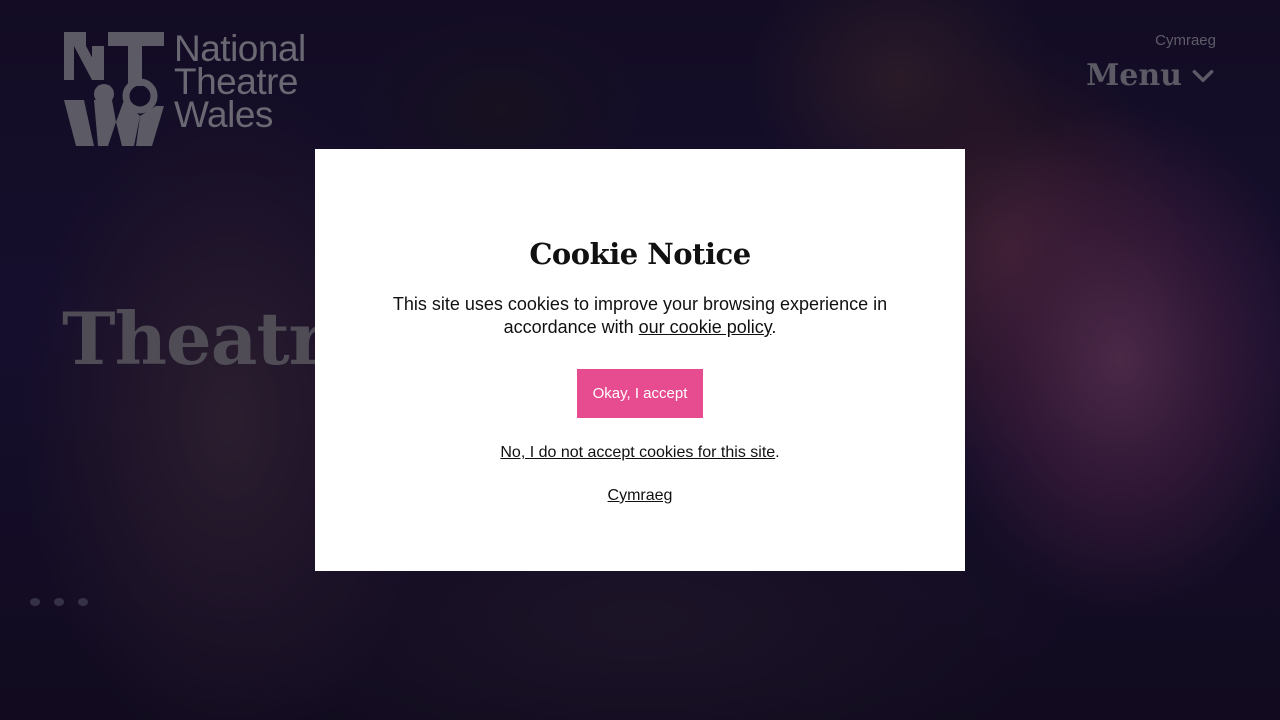 This screenshot has width=1280, height=720. I want to click on cookie-notice-title: Cookie Notice, so click(640, 254).